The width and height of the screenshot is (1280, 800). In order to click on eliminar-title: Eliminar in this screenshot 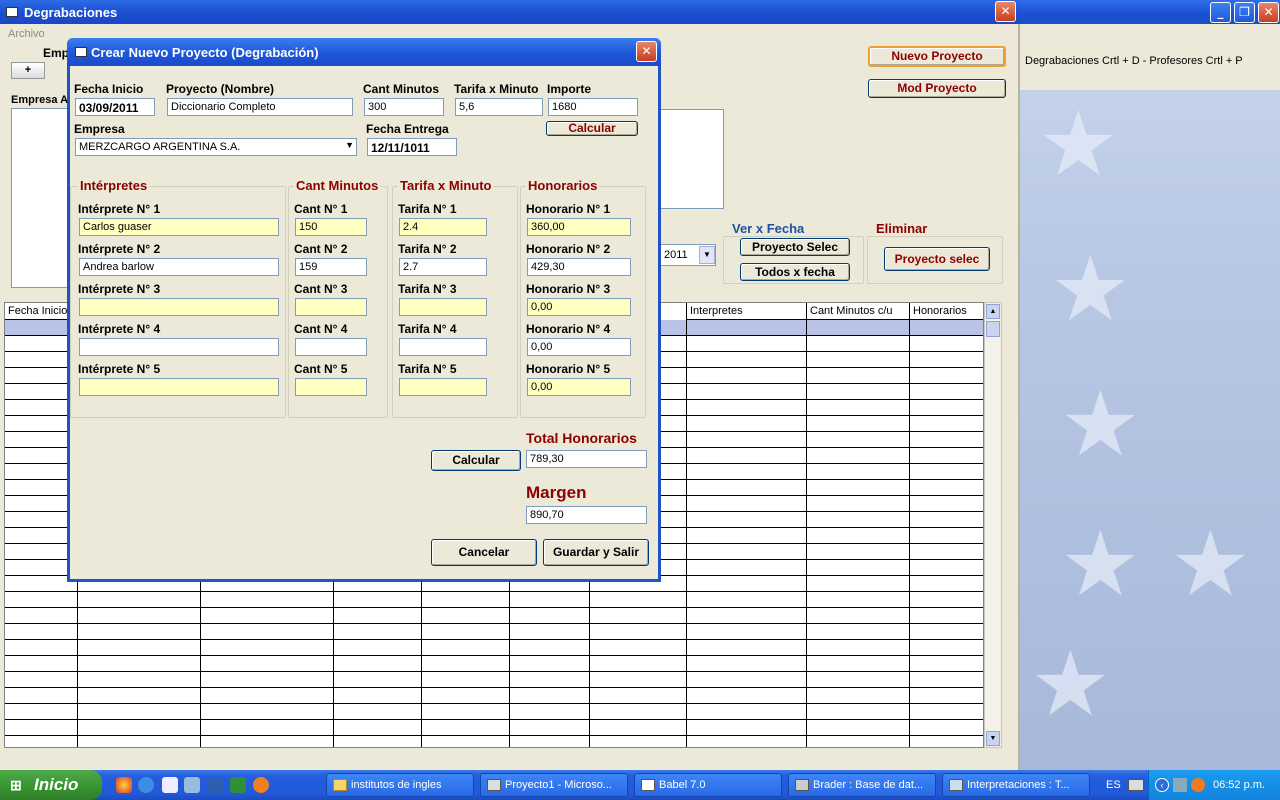, I will do `click(902, 228)`.